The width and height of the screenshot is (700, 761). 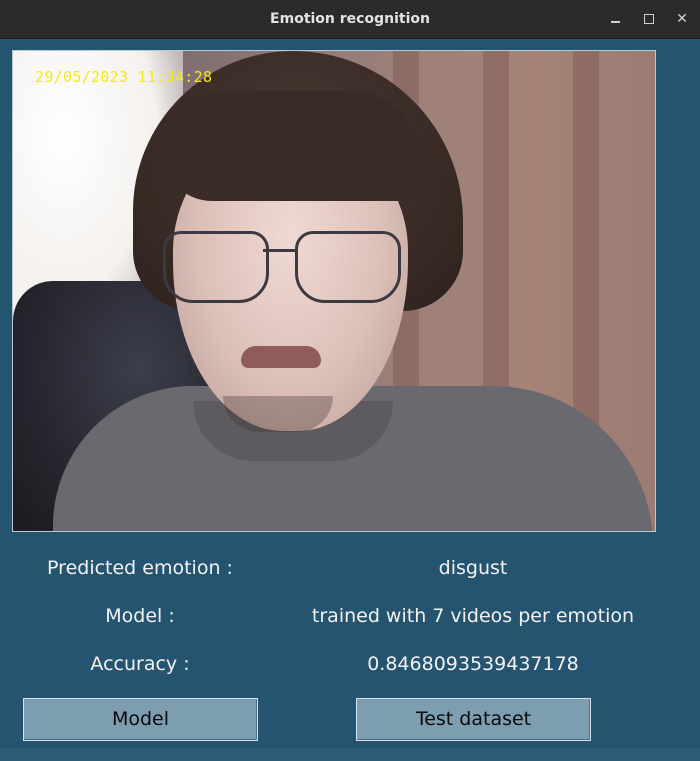 What do you see at coordinates (140, 616) in the screenshot?
I see `model-label: Model :` at bounding box center [140, 616].